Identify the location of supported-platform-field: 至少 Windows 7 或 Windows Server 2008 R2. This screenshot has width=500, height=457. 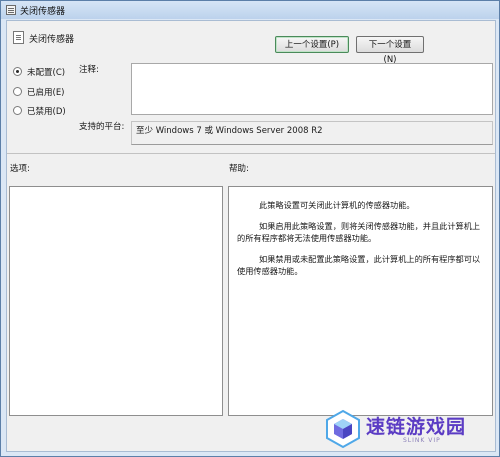
(312, 133).